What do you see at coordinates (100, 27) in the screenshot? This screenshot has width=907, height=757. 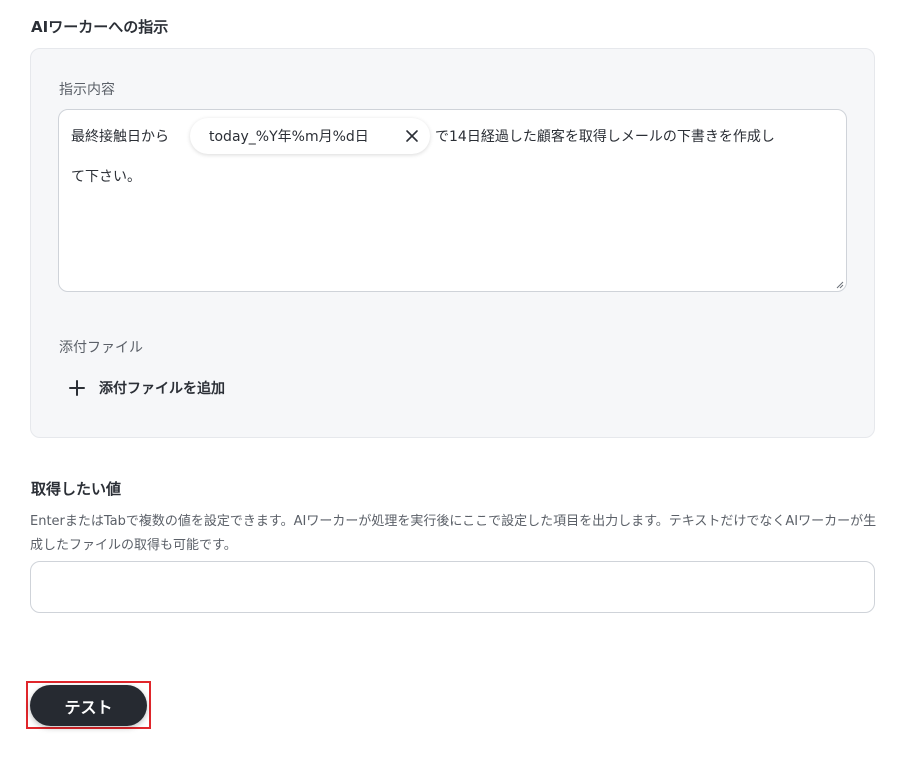 I see `ai-worker-instruction-title: AIワーカーへの指示` at bounding box center [100, 27].